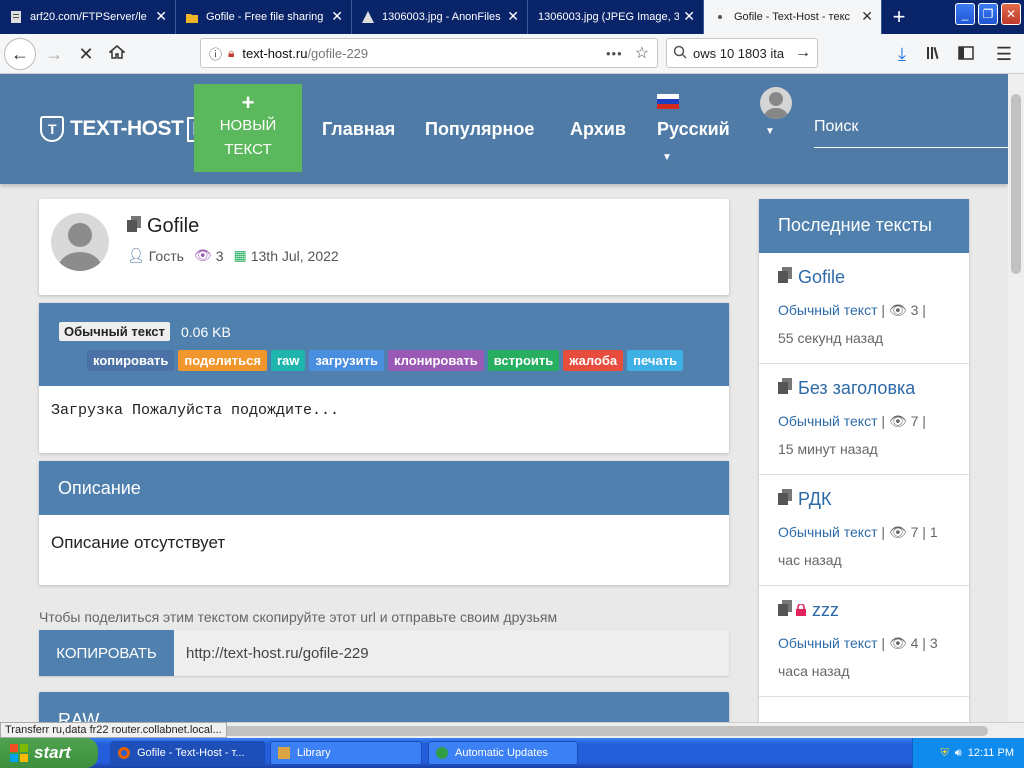 Image resolution: width=1024 pixels, height=768 pixels. Describe the element at coordinates (614, 53) in the screenshot. I see `page-actions-icon: •••` at that location.